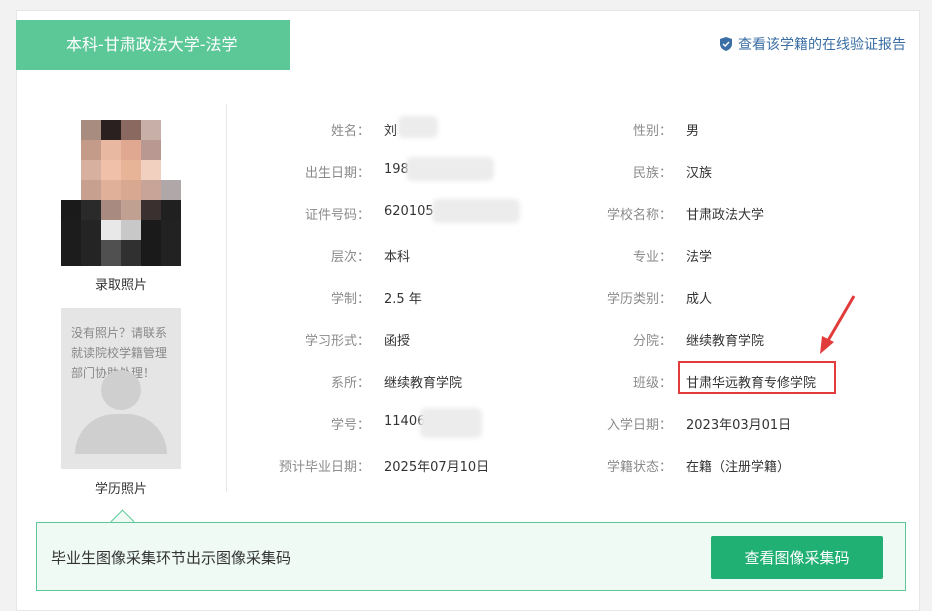  I want to click on field-value-name: 刘, so click(391, 131).